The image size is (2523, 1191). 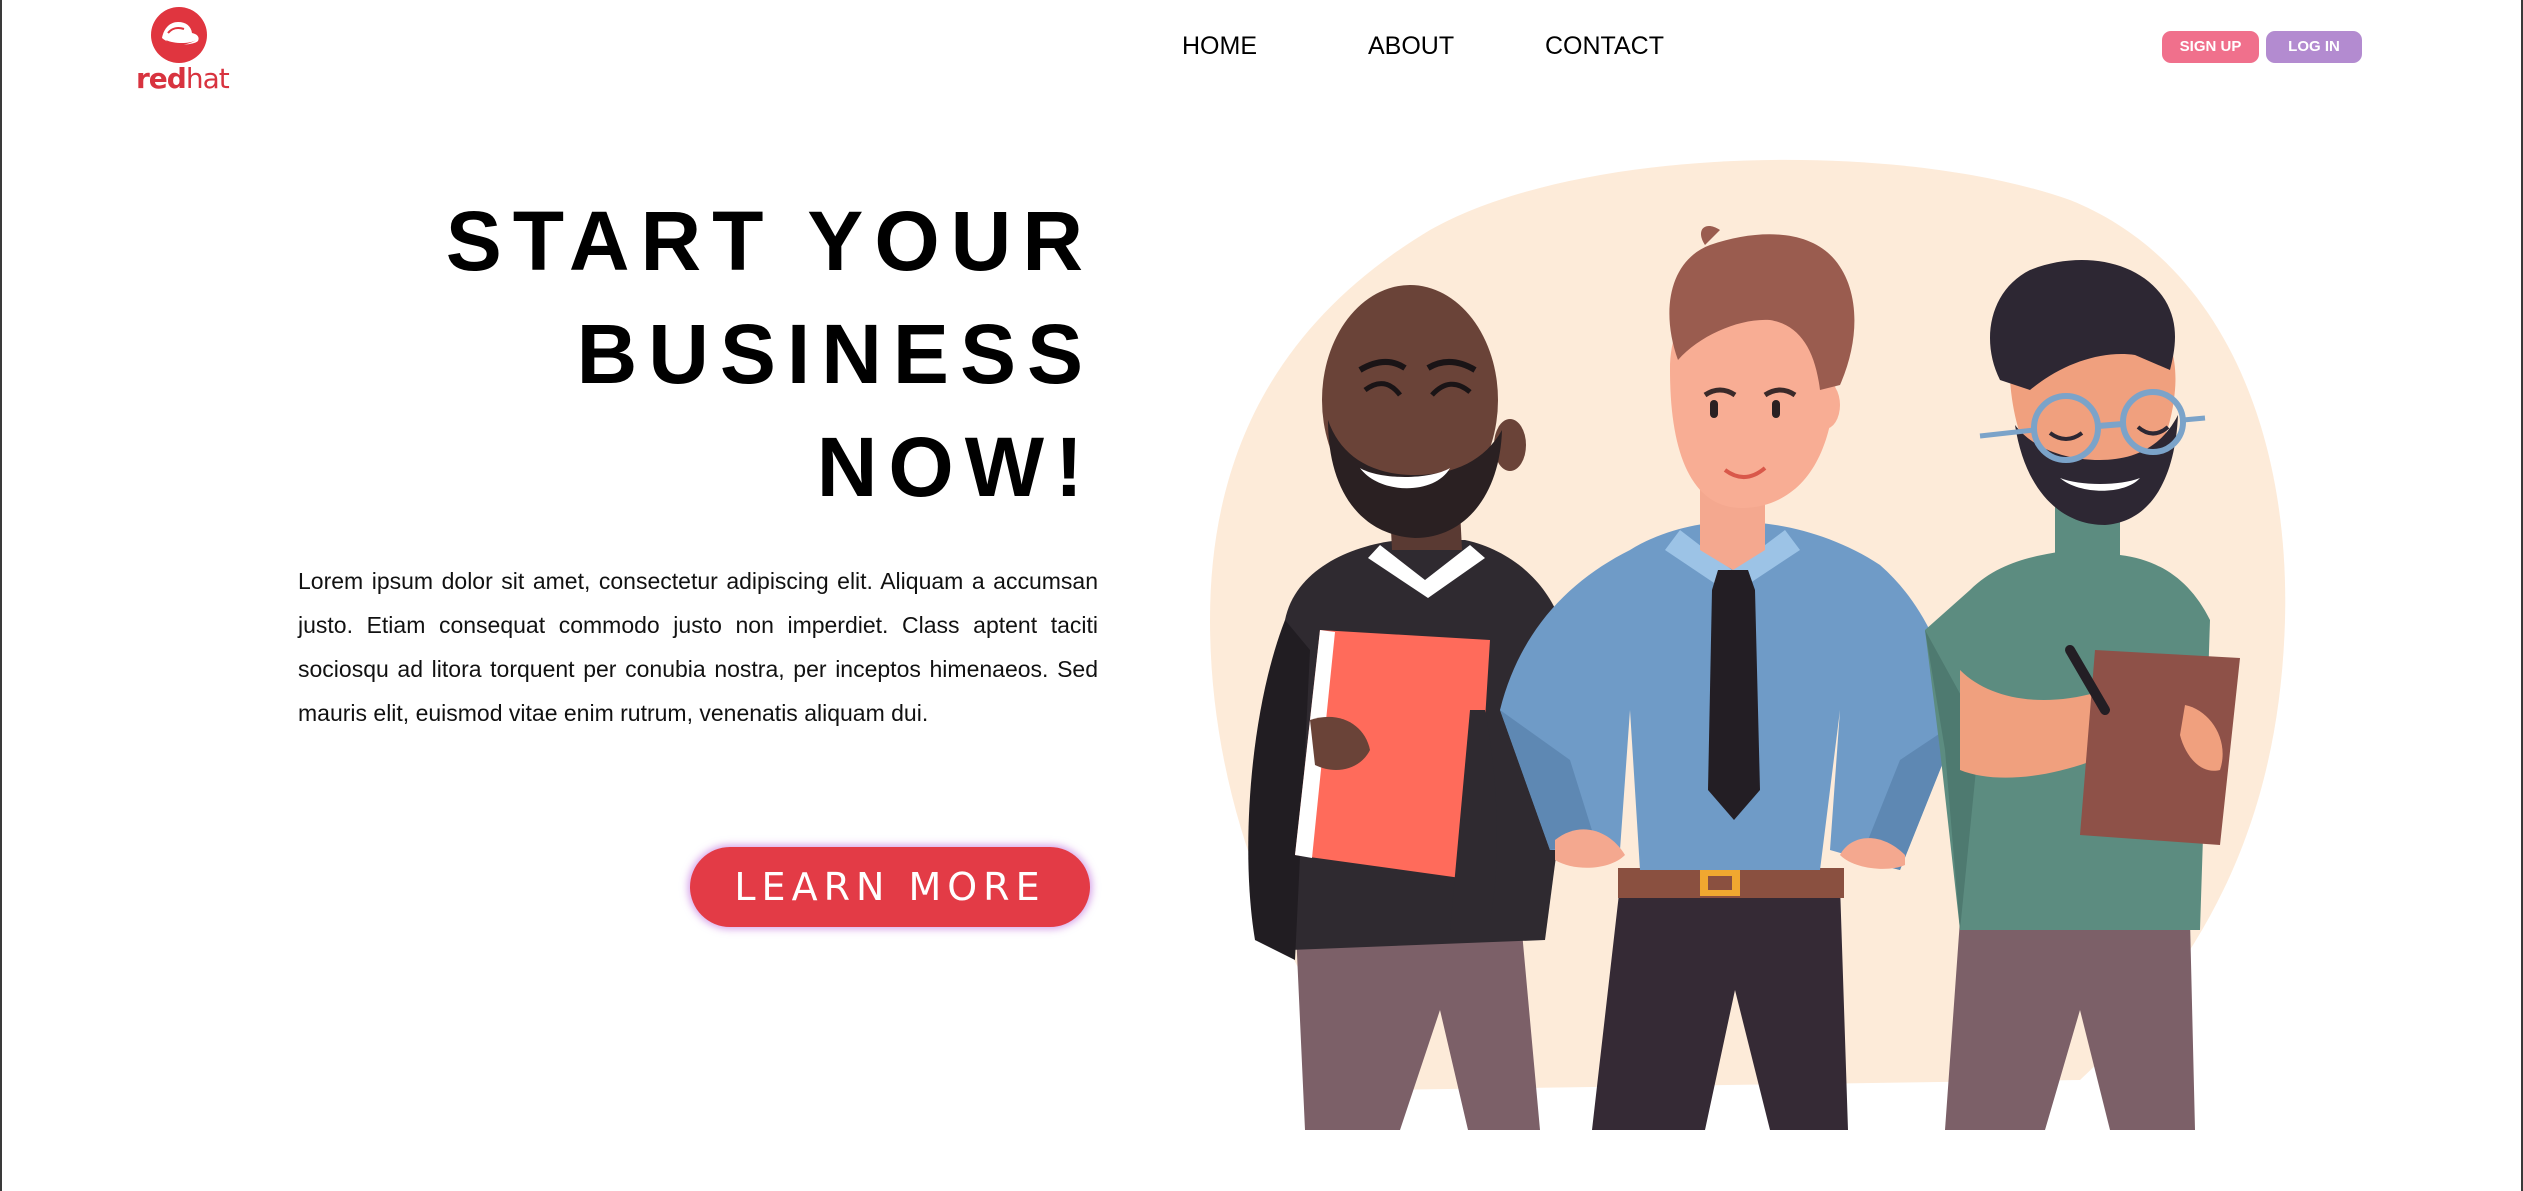 What do you see at coordinates (1, 595) in the screenshot?
I see `window-frame-left` at bounding box center [1, 595].